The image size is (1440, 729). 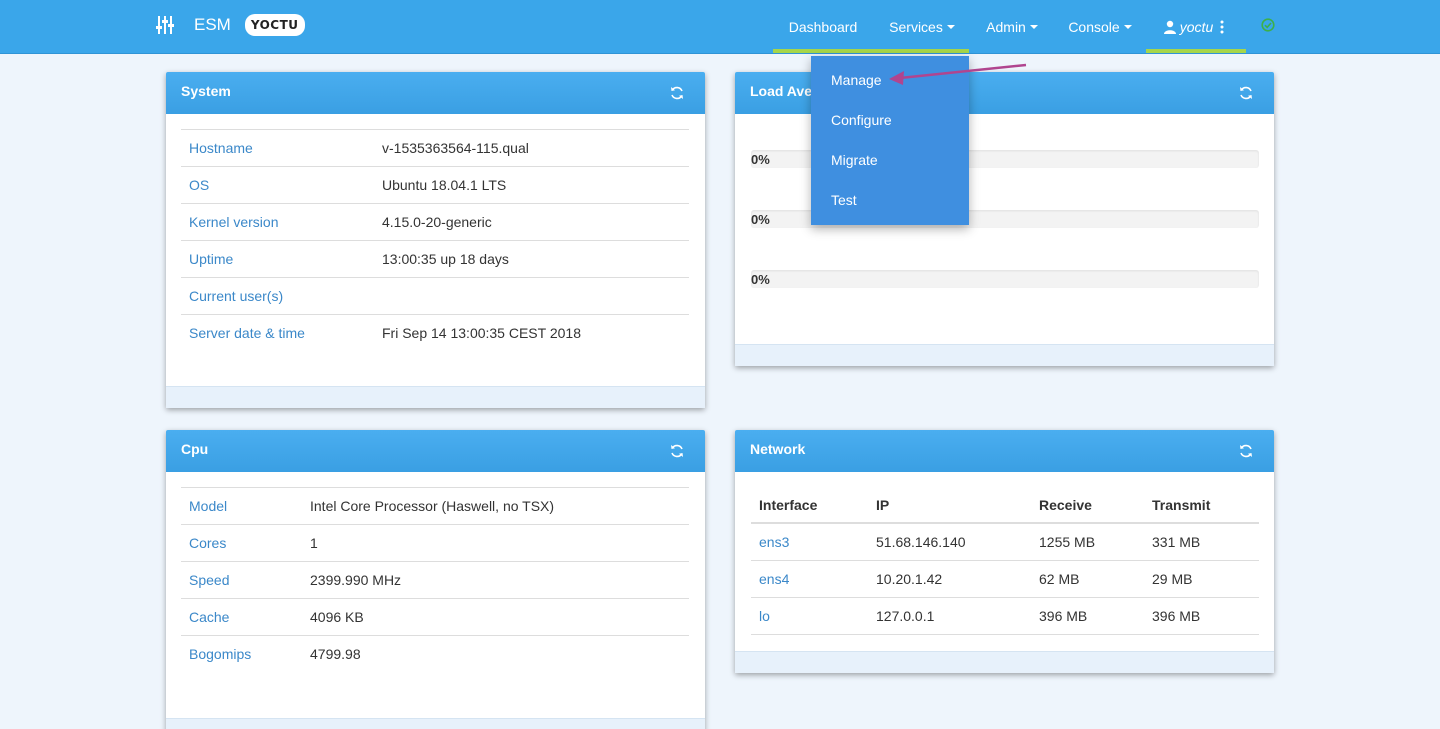 What do you see at coordinates (949, 616) in the screenshot?
I see `ip-cell: 127.0.0.1` at bounding box center [949, 616].